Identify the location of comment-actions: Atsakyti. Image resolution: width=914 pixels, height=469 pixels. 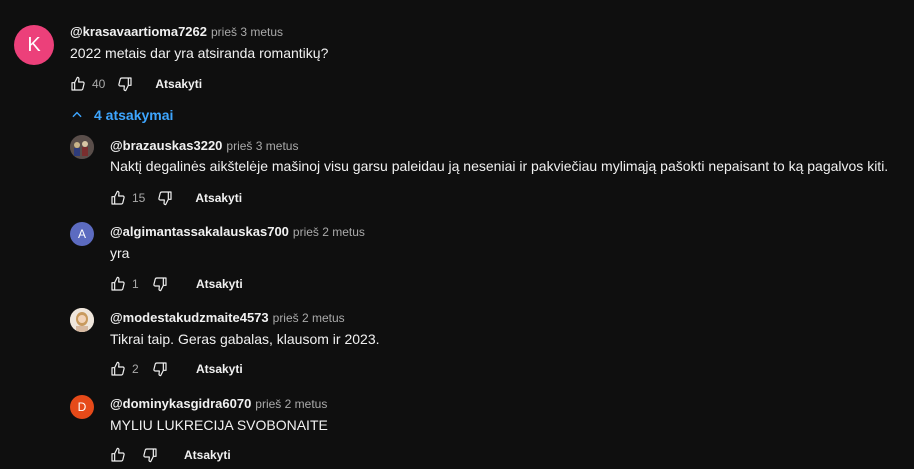
(168, 455).